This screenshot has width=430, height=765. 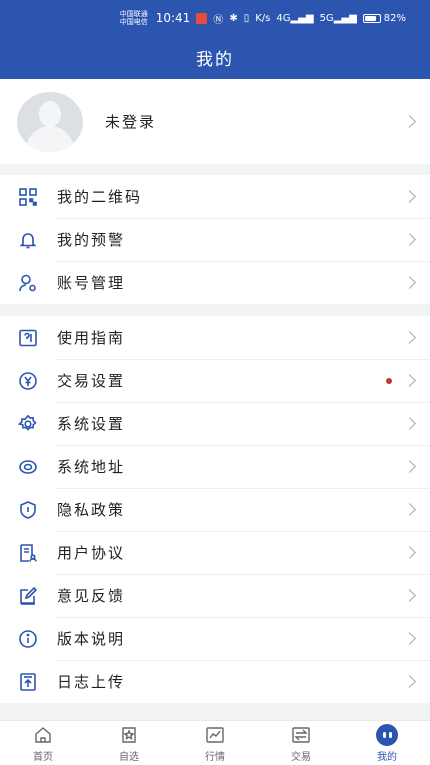 I want to click on signal-icon-b: 5G▂▄▆, so click(x=338, y=18).